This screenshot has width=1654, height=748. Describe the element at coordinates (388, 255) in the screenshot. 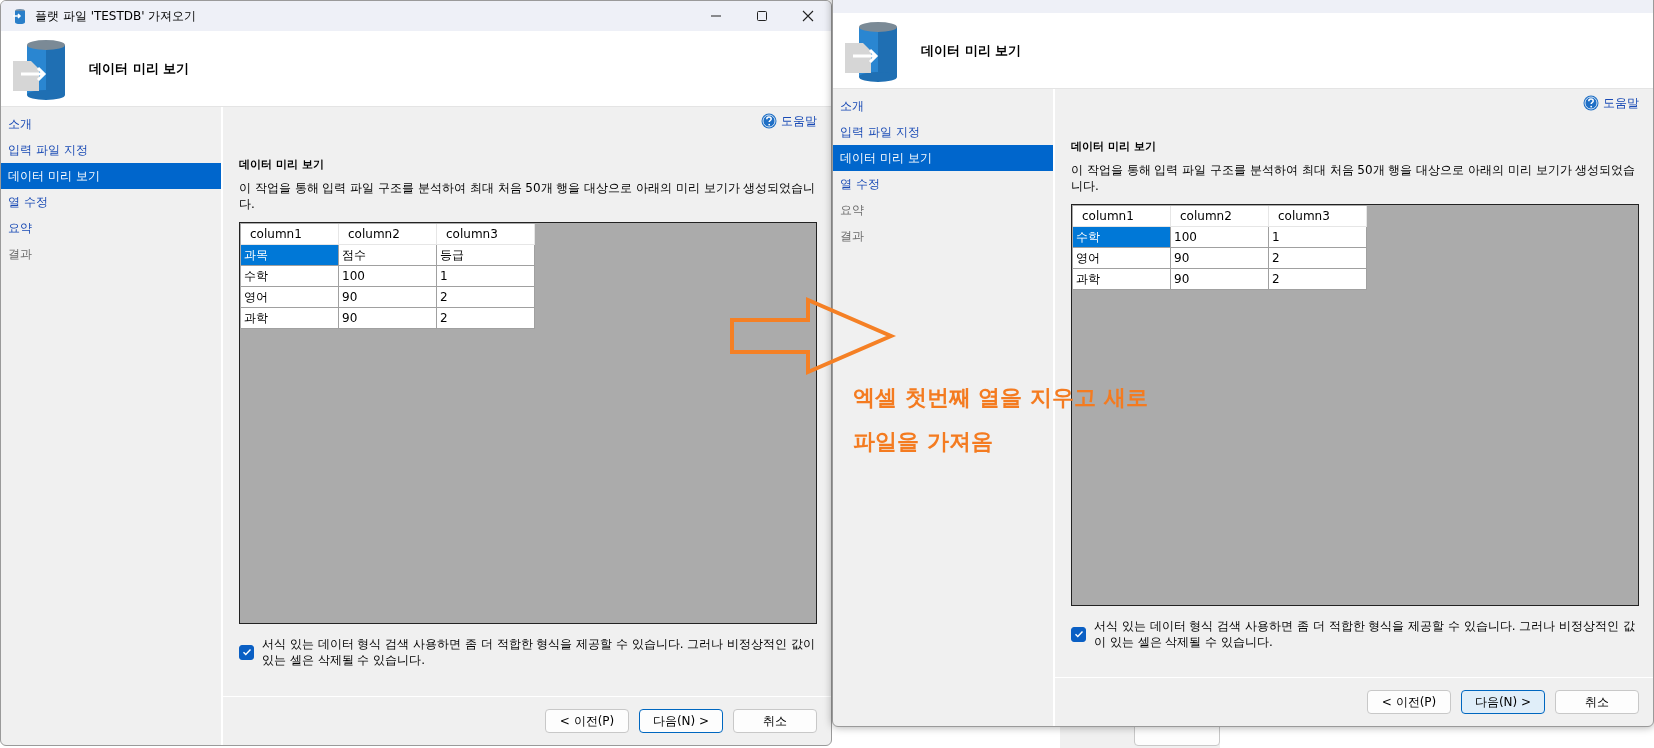

I see `table-cell: 점수` at that location.